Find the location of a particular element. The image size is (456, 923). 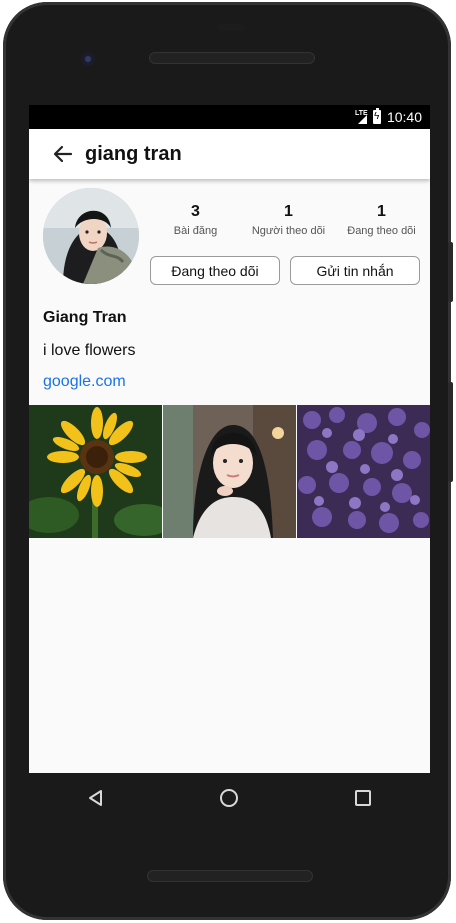

front-camera is located at coordinates (88, 59).